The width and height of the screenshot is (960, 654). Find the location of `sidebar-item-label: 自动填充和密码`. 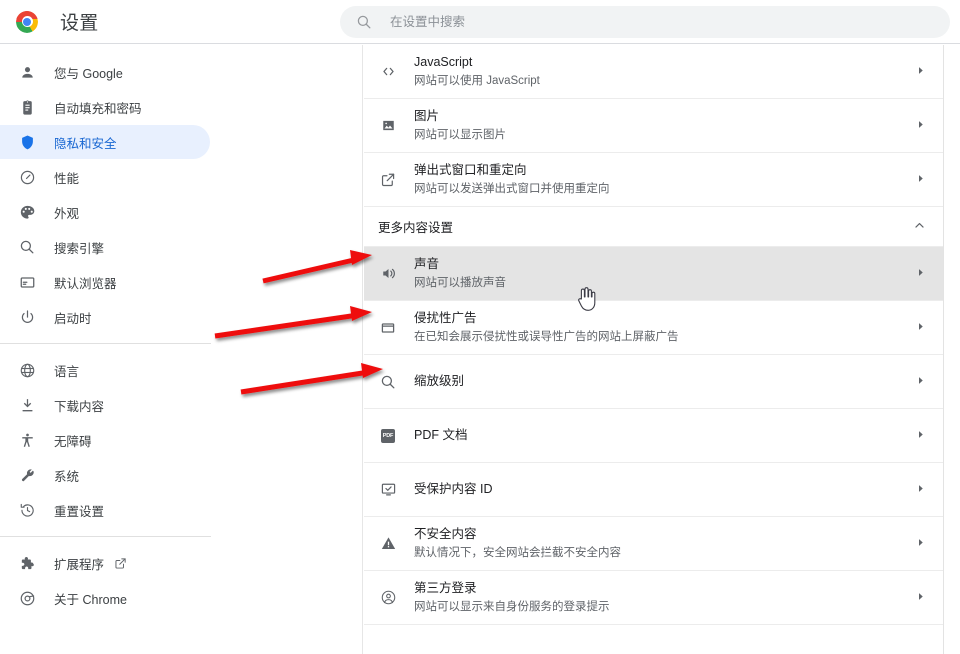

sidebar-item-label: 自动填充和密码 is located at coordinates (98, 108).